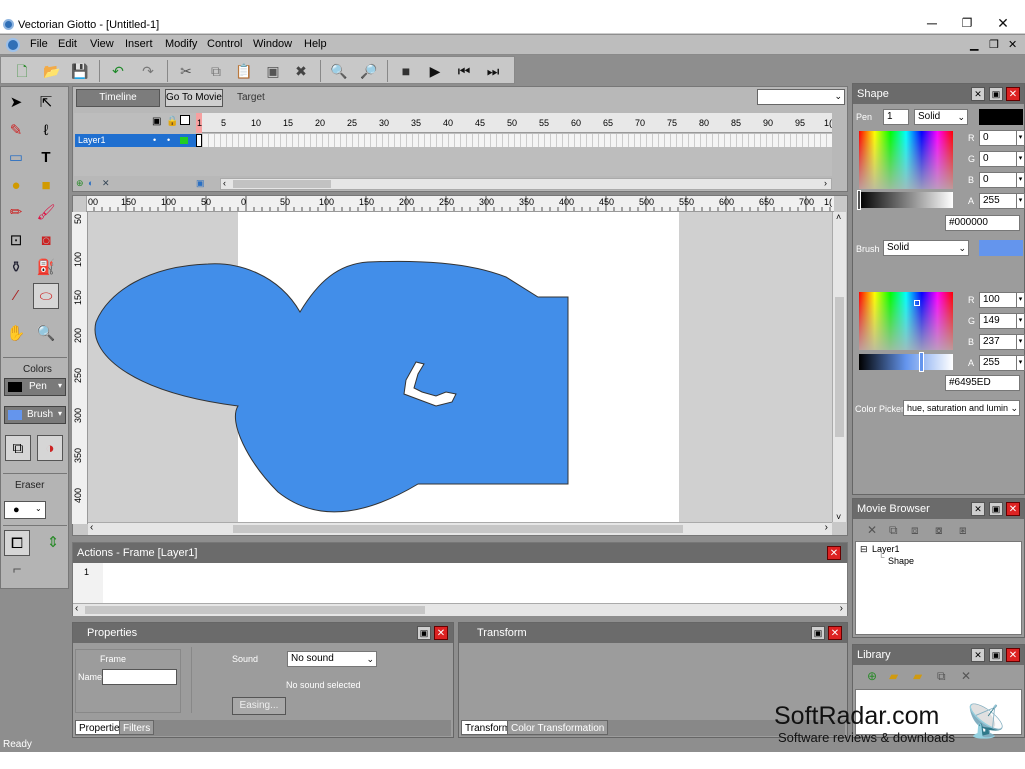  I want to click on new-folder-icon: ▰, so click(893, 676).